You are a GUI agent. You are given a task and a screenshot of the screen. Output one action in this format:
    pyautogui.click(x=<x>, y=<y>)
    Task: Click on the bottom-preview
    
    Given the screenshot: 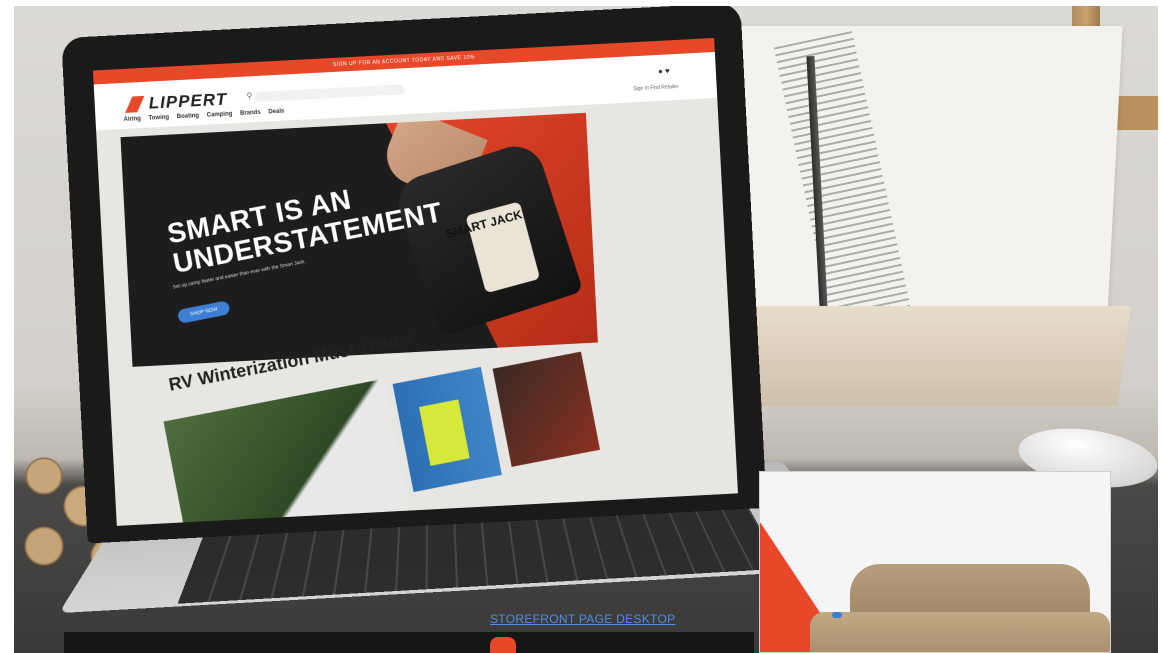 What is the action you would take?
    pyautogui.click(x=409, y=642)
    